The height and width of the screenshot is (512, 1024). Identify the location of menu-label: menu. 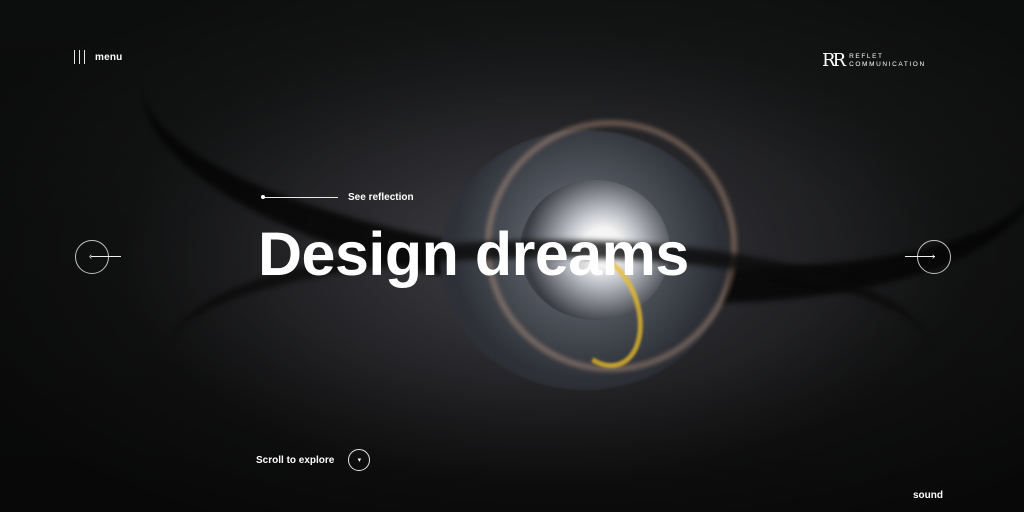
(109, 57).